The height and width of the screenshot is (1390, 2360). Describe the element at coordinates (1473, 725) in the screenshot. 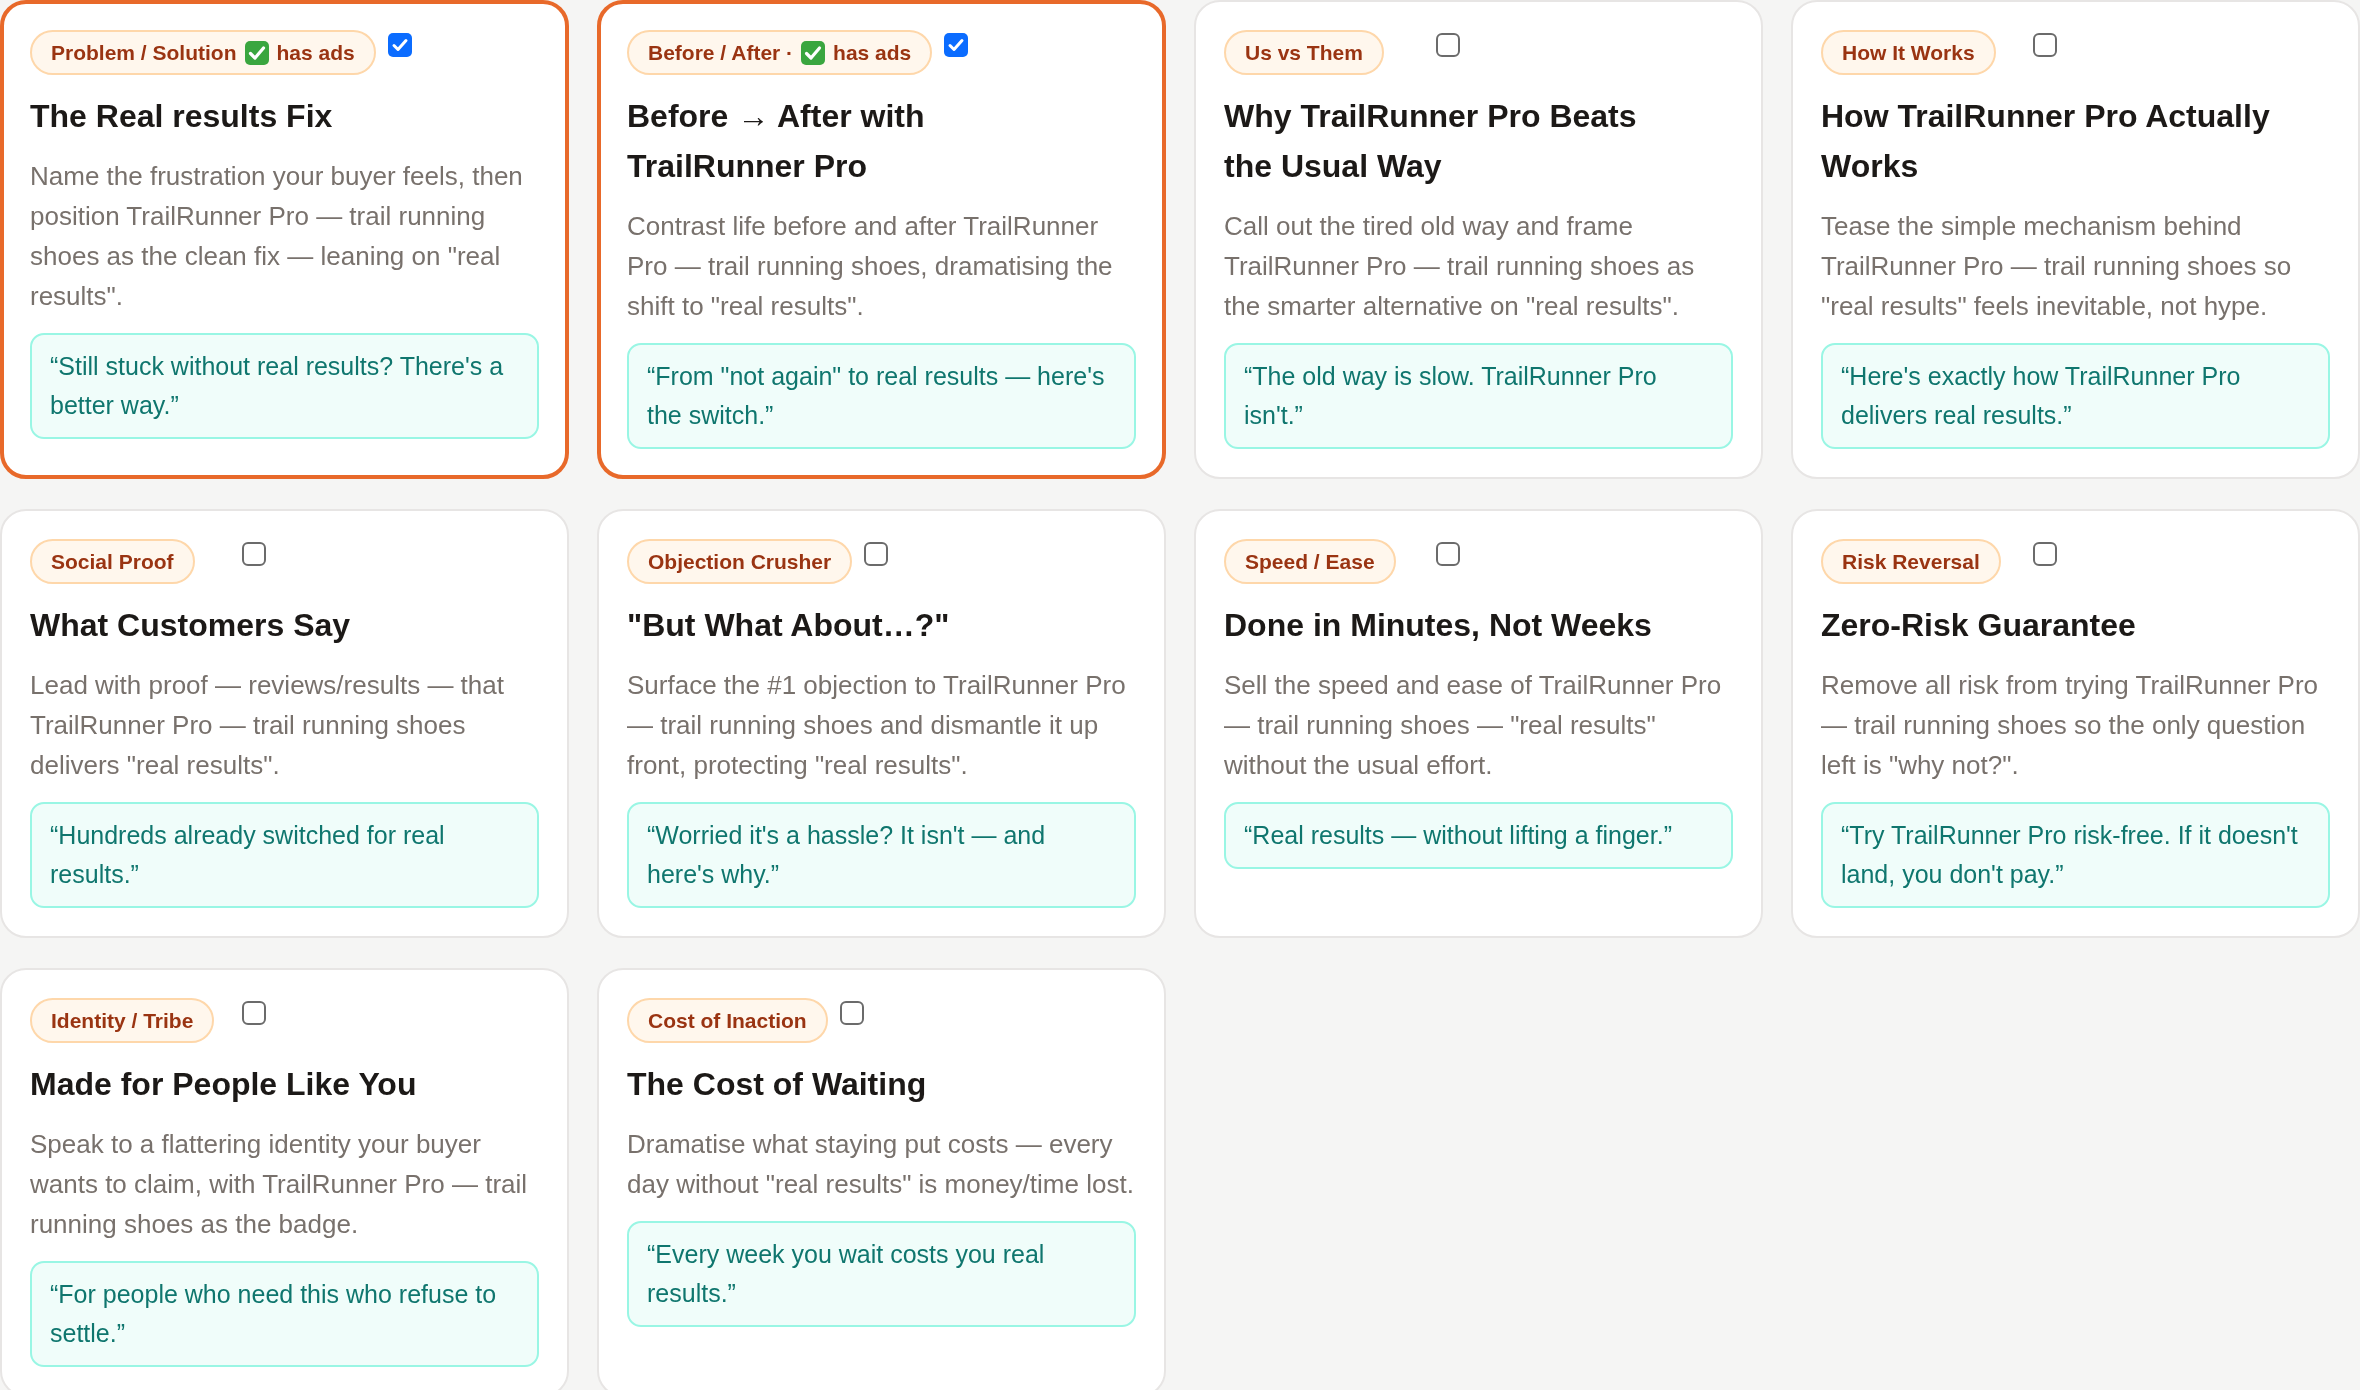

I see `card-description: Sell the speed and ease of TrailRunner Pro — trail running shoes — "real results" without the usual effort.` at that location.